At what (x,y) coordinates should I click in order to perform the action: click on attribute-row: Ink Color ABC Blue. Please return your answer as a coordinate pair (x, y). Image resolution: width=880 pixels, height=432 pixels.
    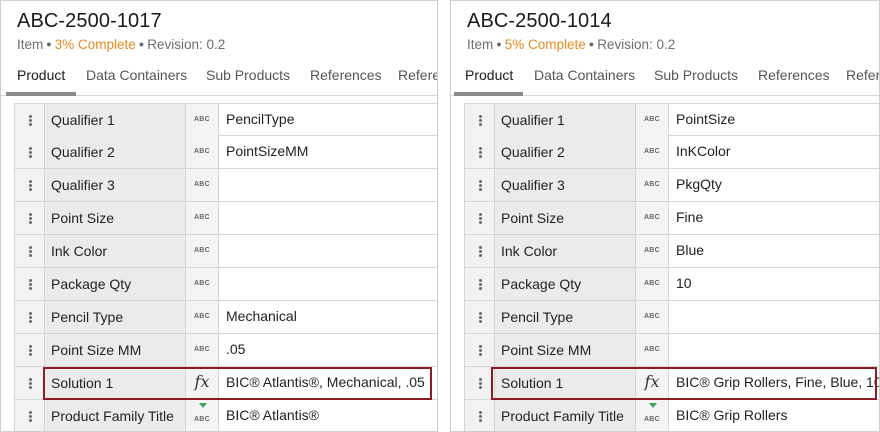
    Looking at the image, I should click on (671, 251).